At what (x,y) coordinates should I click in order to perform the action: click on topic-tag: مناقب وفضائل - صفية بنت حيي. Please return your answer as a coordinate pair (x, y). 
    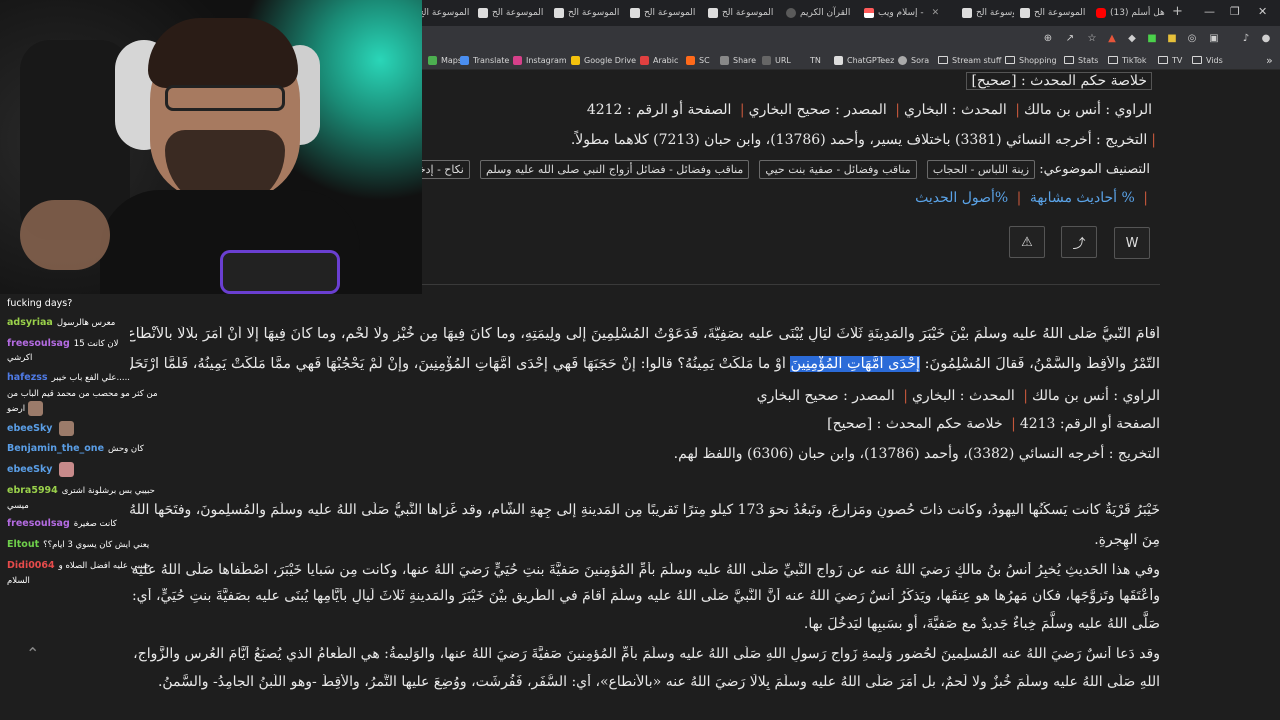
    Looking at the image, I should click on (838, 169).